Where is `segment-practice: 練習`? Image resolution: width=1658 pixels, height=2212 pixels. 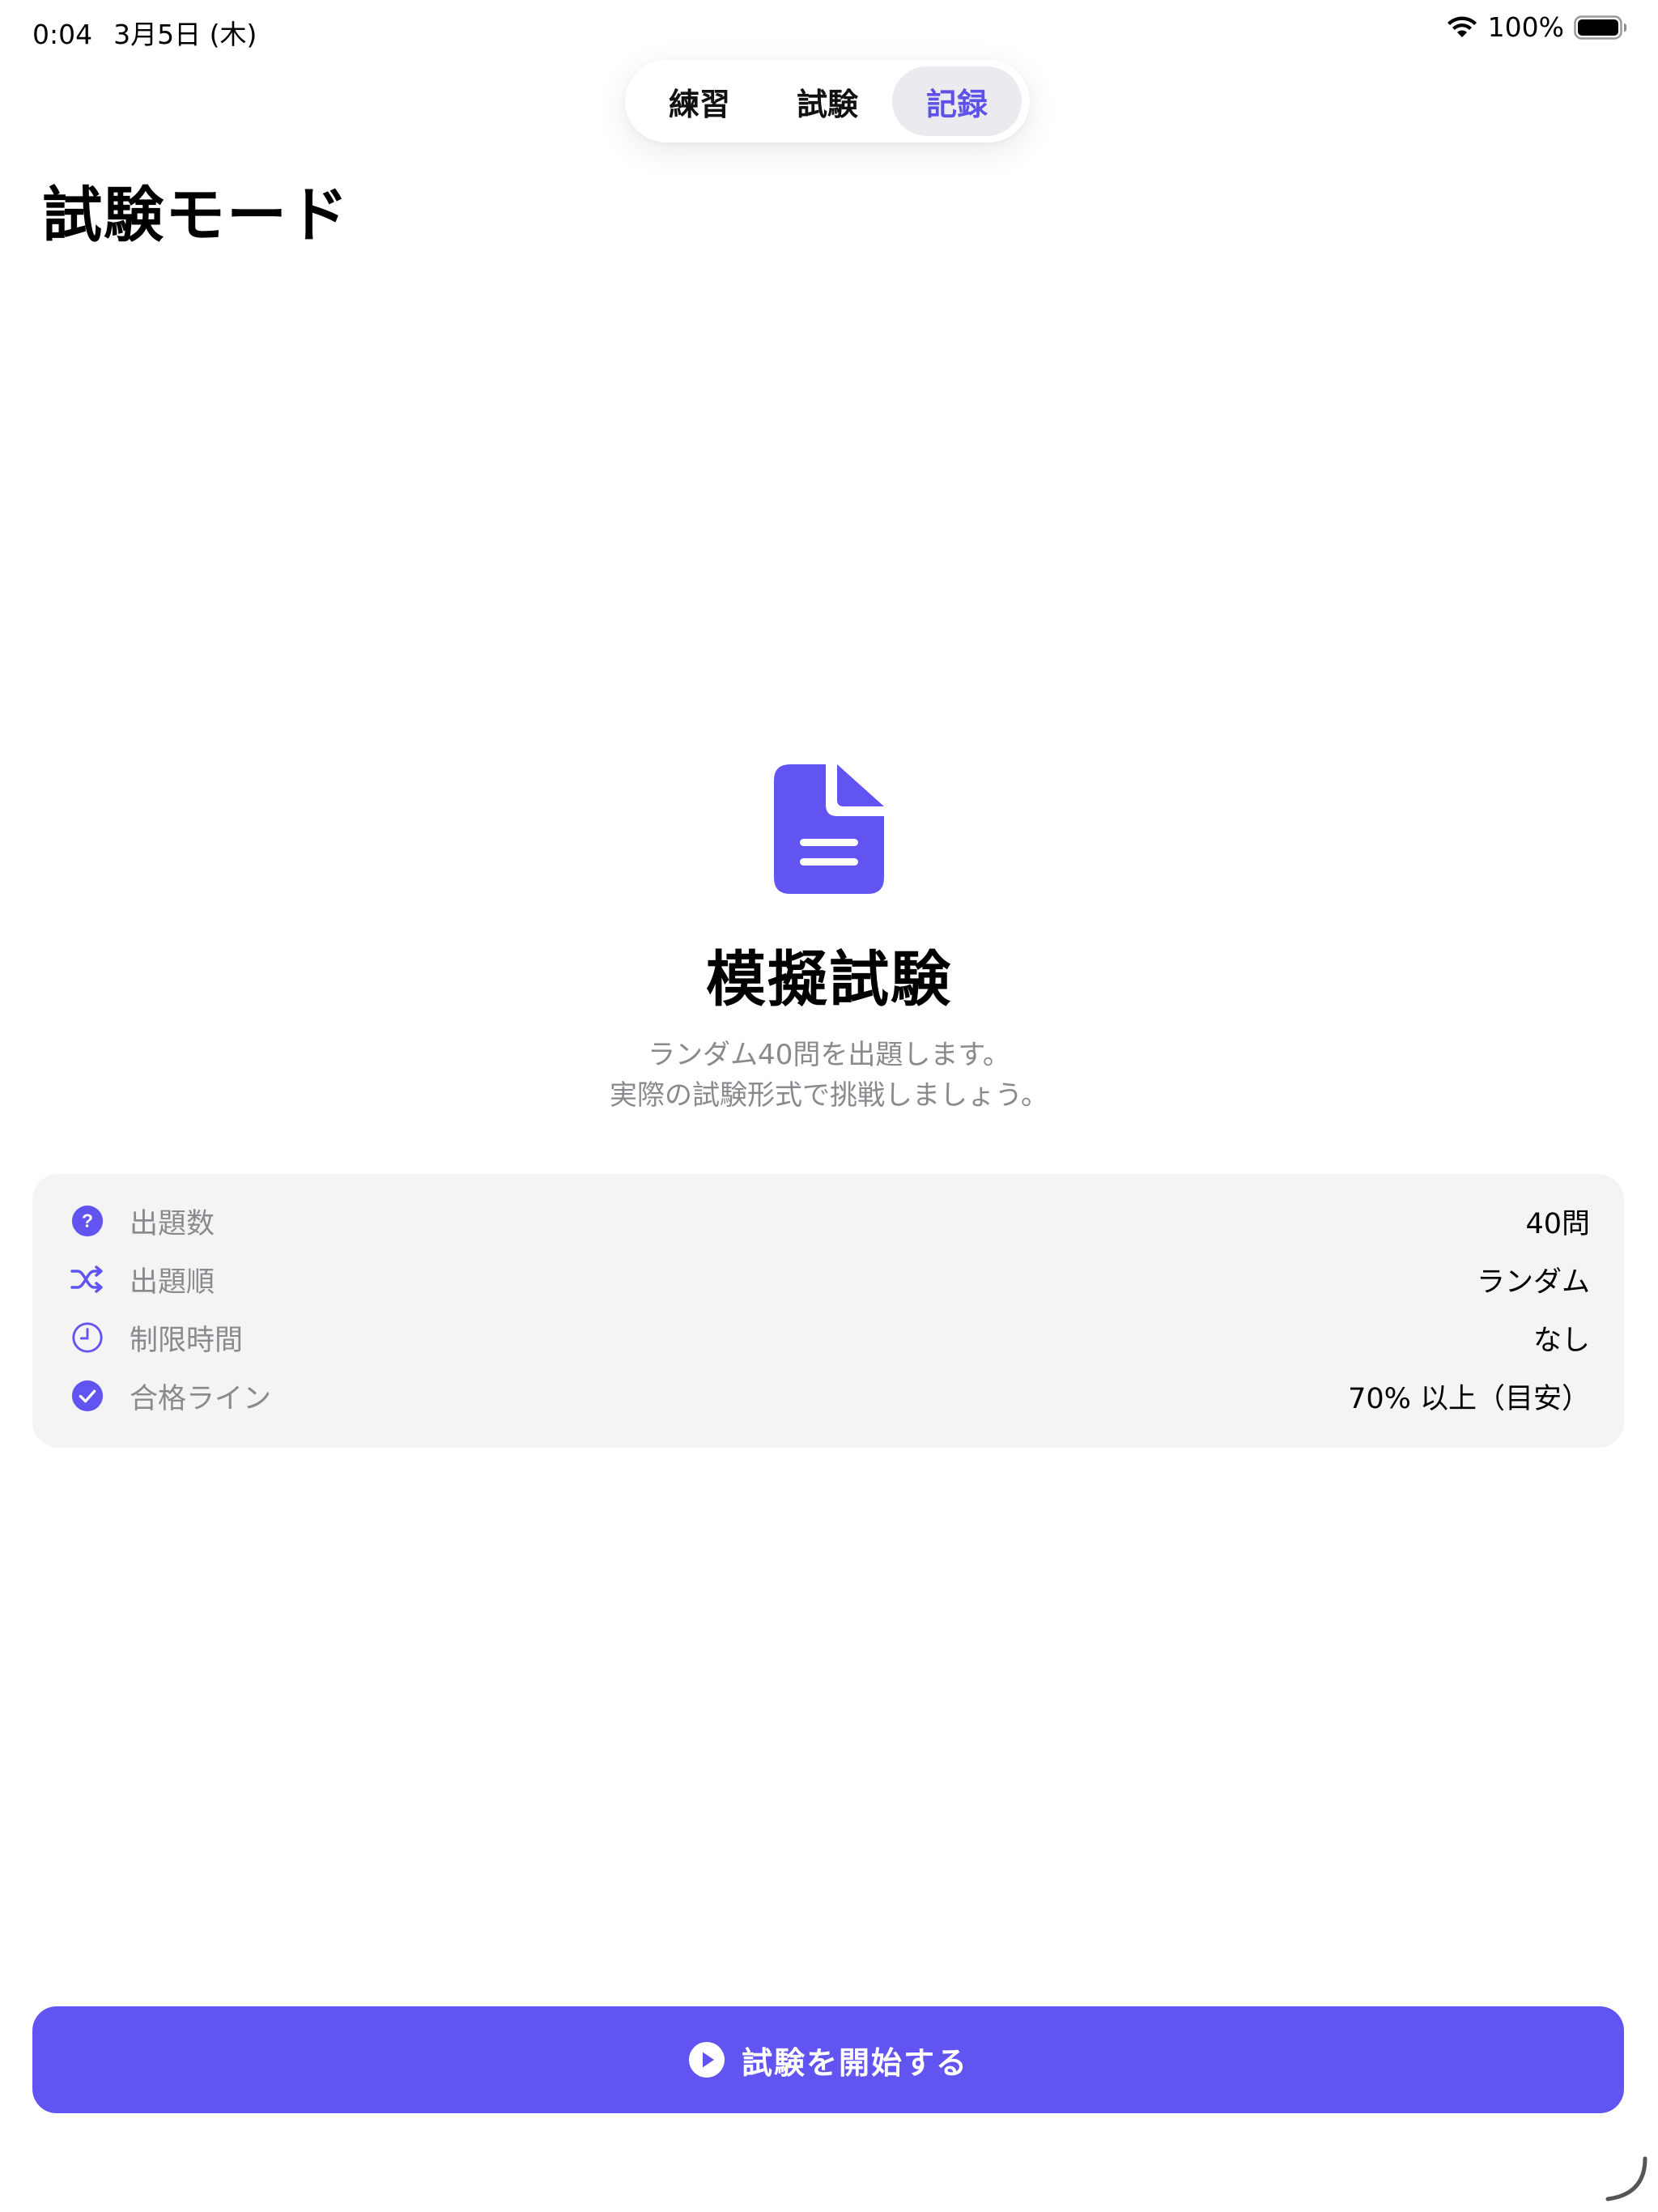 segment-practice: 練習 is located at coordinates (699, 101).